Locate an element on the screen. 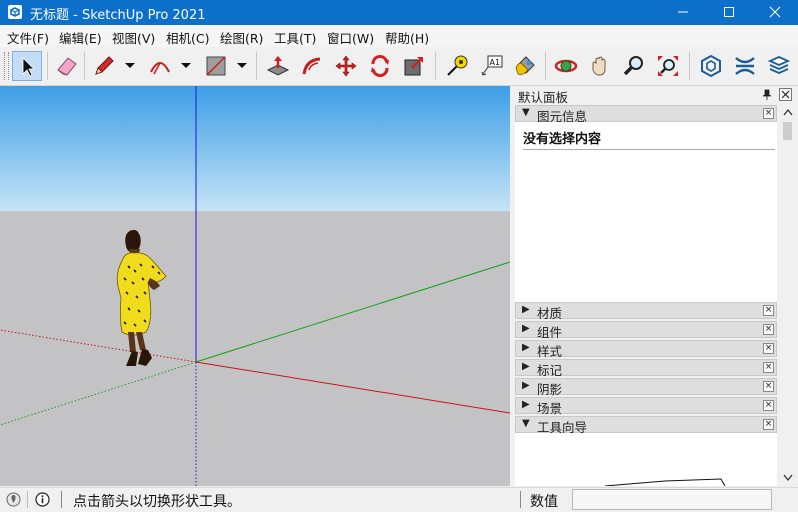 The image size is (798, 512). maximize-icon is located at coordinates (729, 12).